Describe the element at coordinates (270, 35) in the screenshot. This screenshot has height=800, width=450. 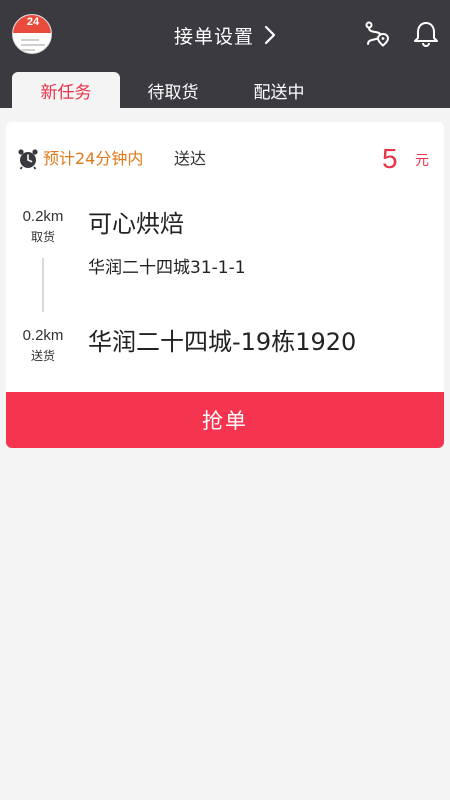
I see `chevron-right-icon` at that location.